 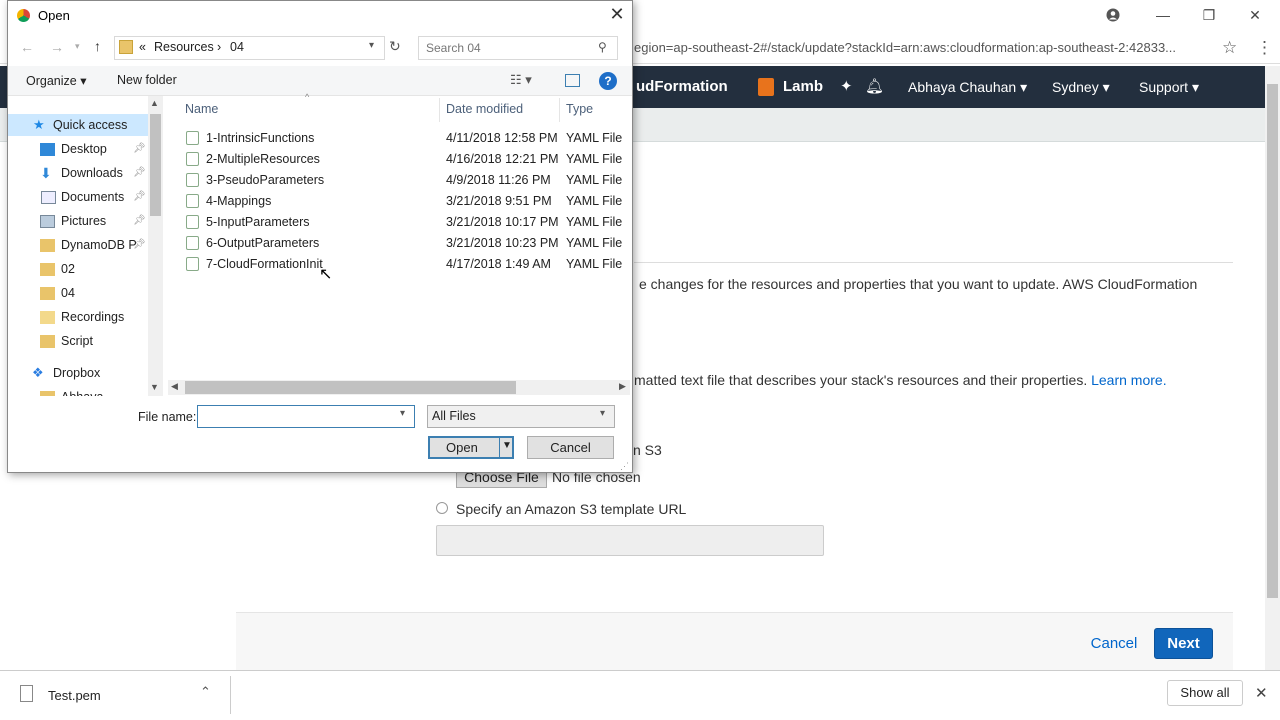 I want to click on nav-item-script: Script, so click(x=78, y=341).